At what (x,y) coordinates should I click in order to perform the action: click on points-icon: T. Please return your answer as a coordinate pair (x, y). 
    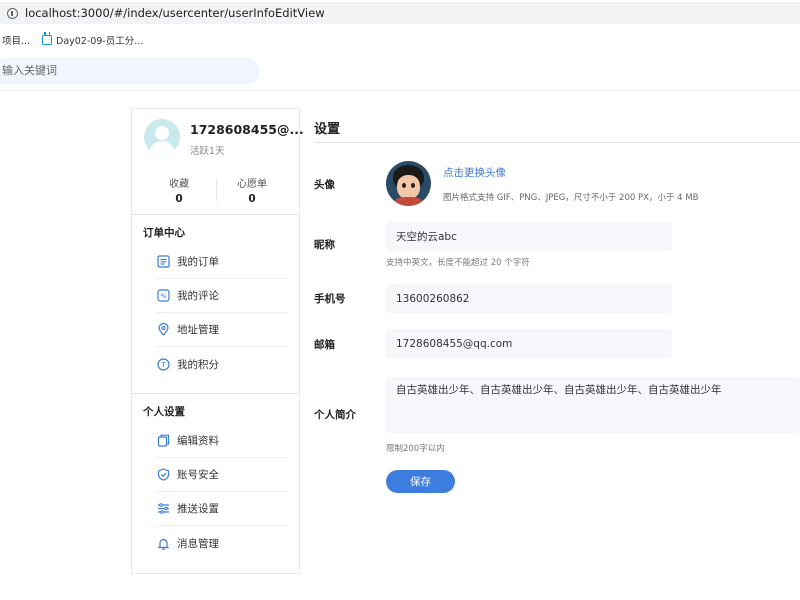
    Looking at the image, I should click on (163, 364).